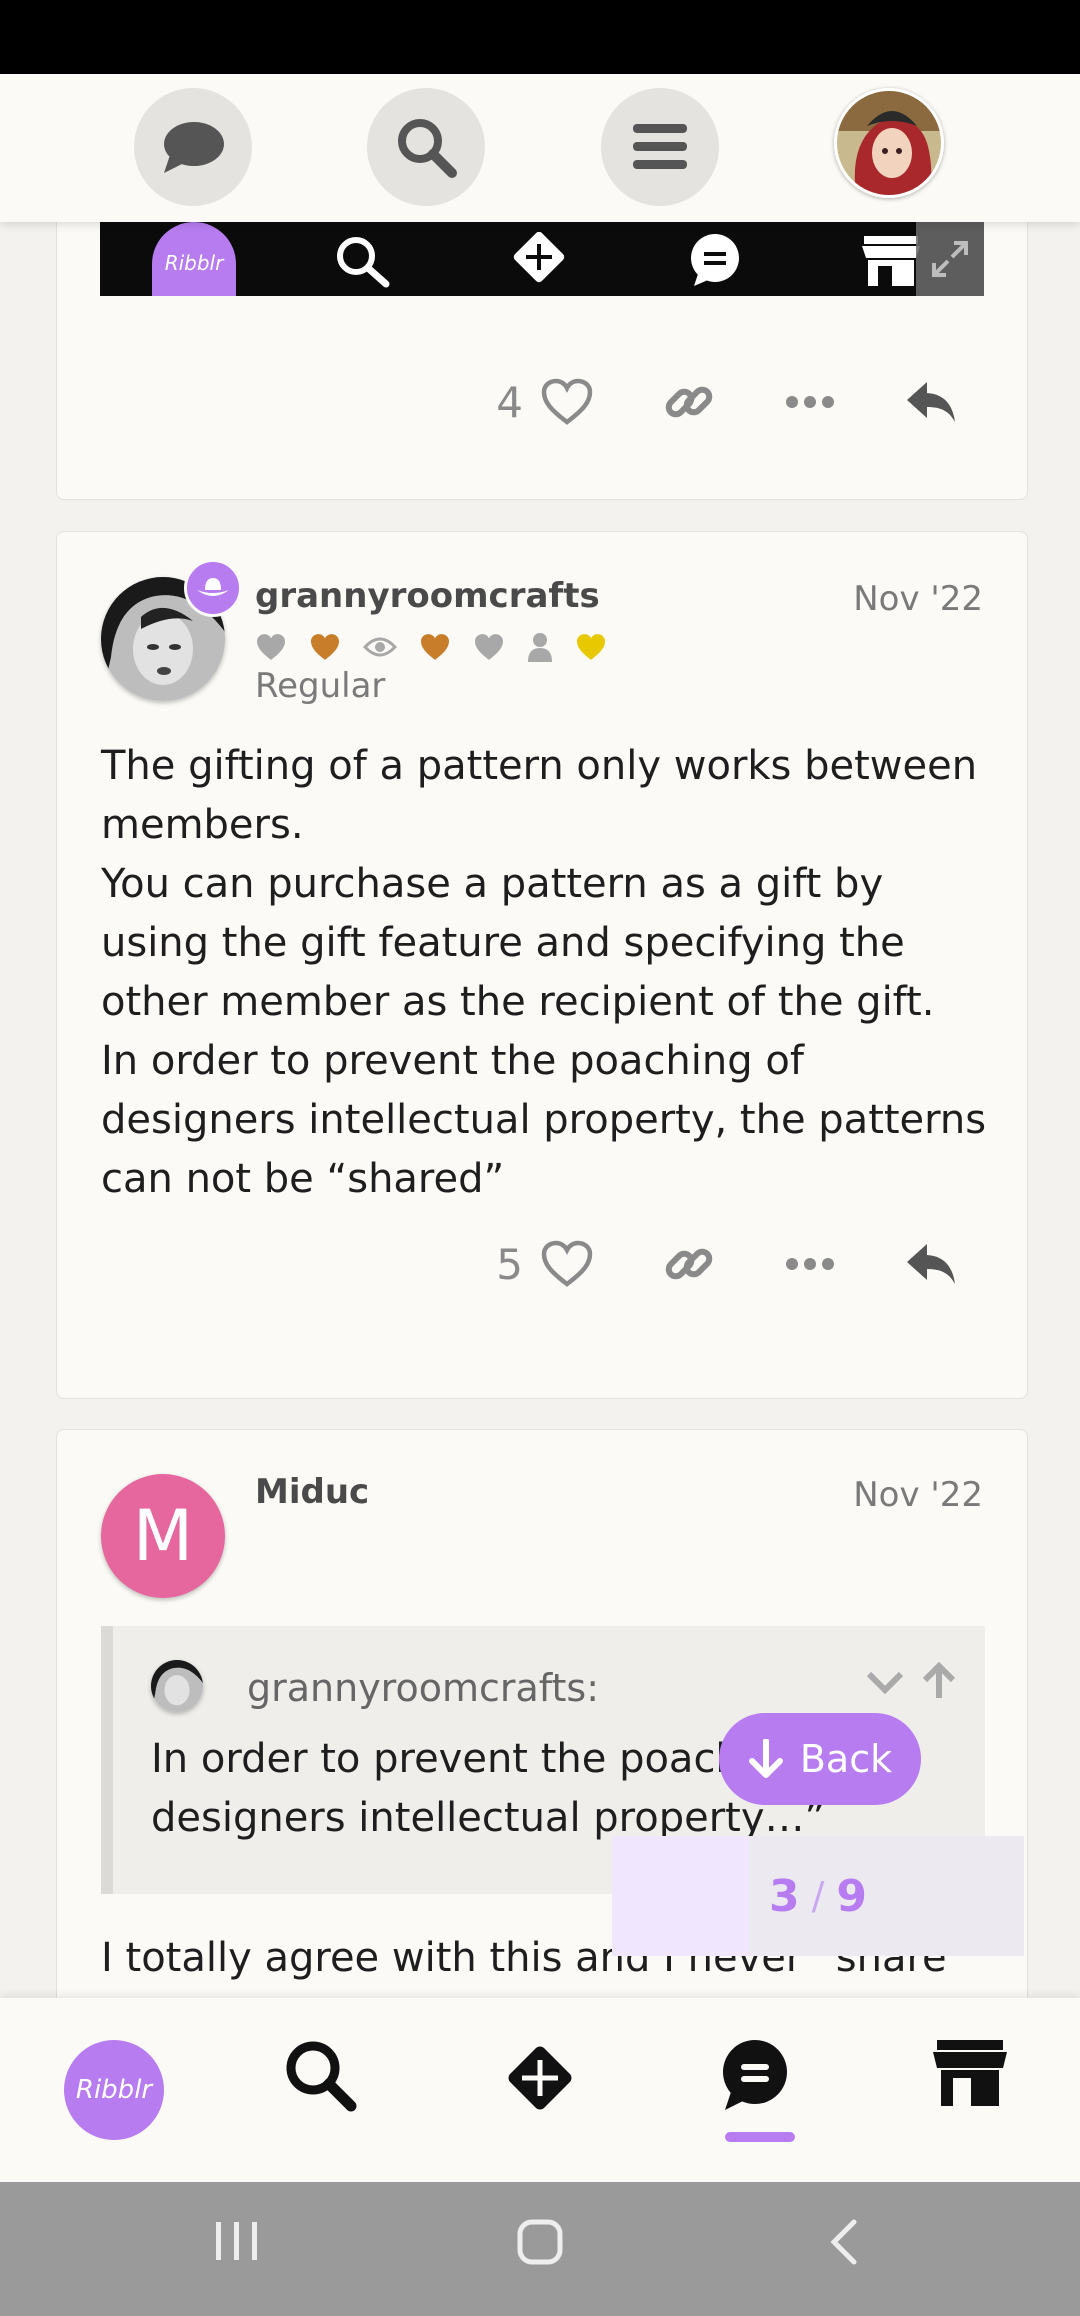 This screenshot has width=1080, height=2316. What do you see at coordinates (509, 1264) in the screenshot?
I see `like-count: 5` at bounding box center [509, 1264].